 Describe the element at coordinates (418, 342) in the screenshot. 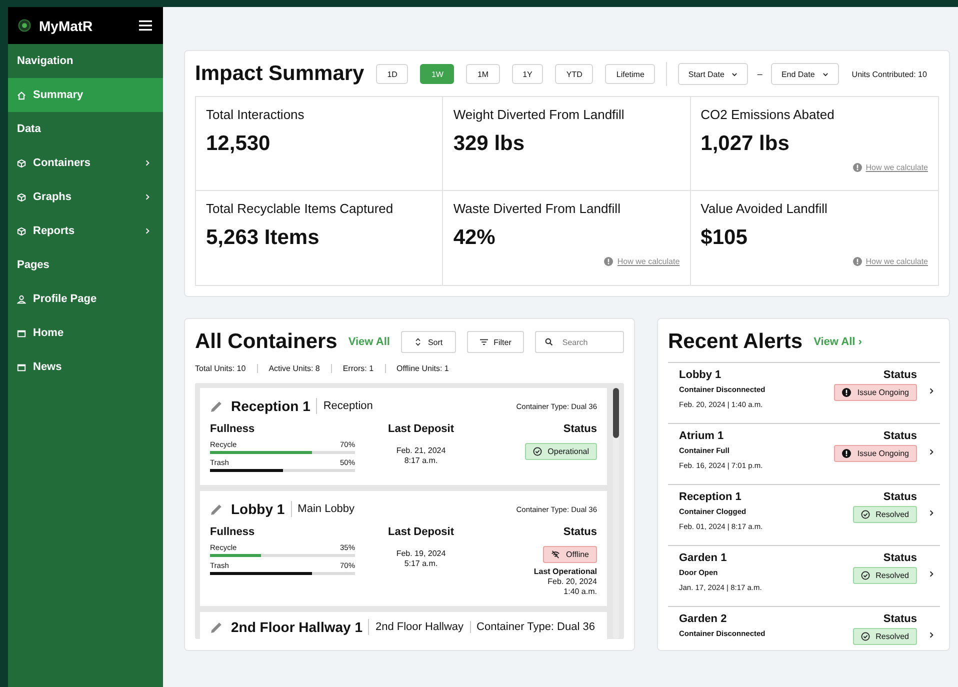

I see `sort-icon` at that location.